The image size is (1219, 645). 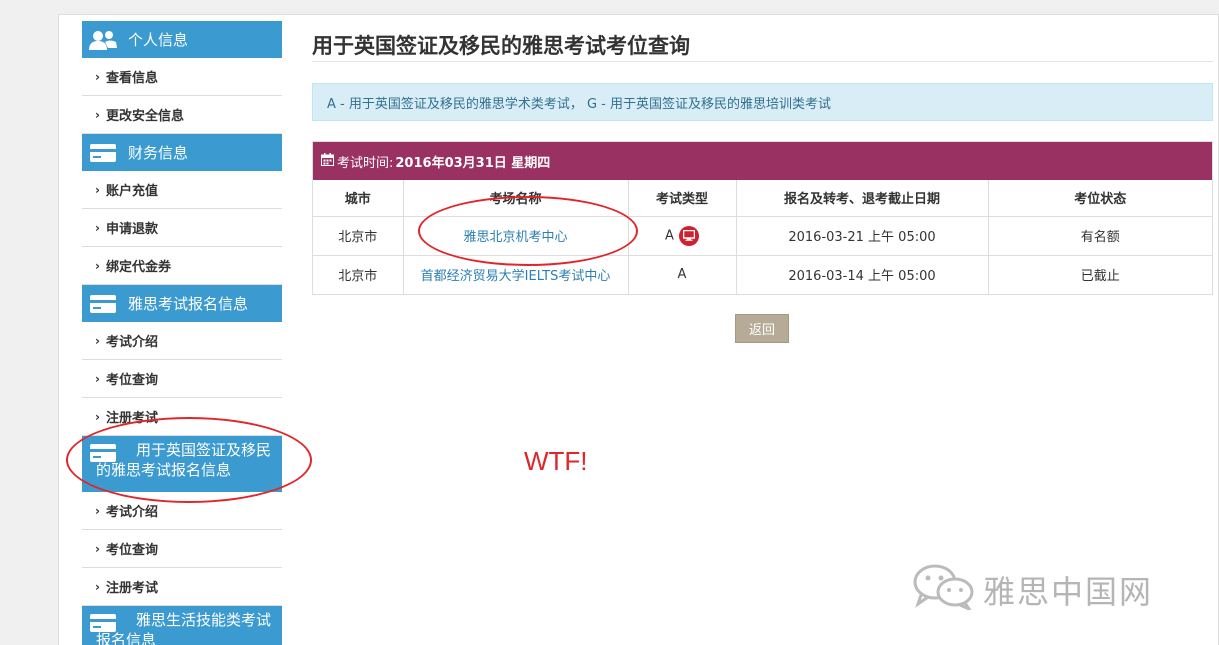 I want to click on sidebar-section-title: 雅思生活技能类考试报名信息, so click(x=184, y=628).